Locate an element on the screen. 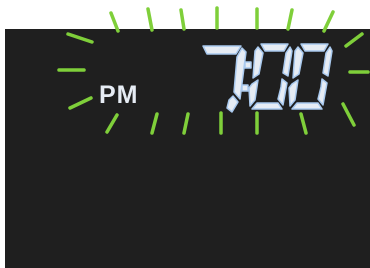 The image size is (370, 268). minute-digit-0-tens is located at coordinates (270, 76).